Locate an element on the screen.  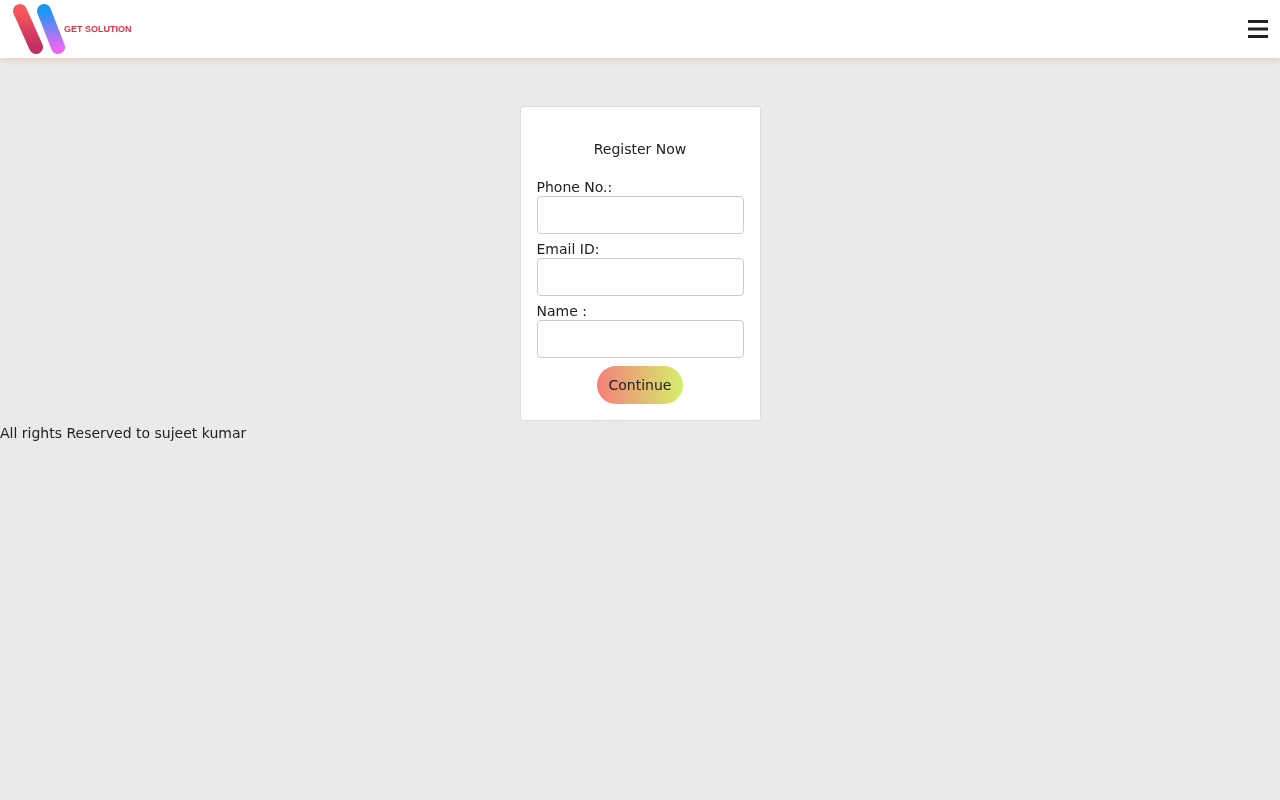
footer-text: All rights Reserved to sujeet kumar is located at coordinates (124, 433).